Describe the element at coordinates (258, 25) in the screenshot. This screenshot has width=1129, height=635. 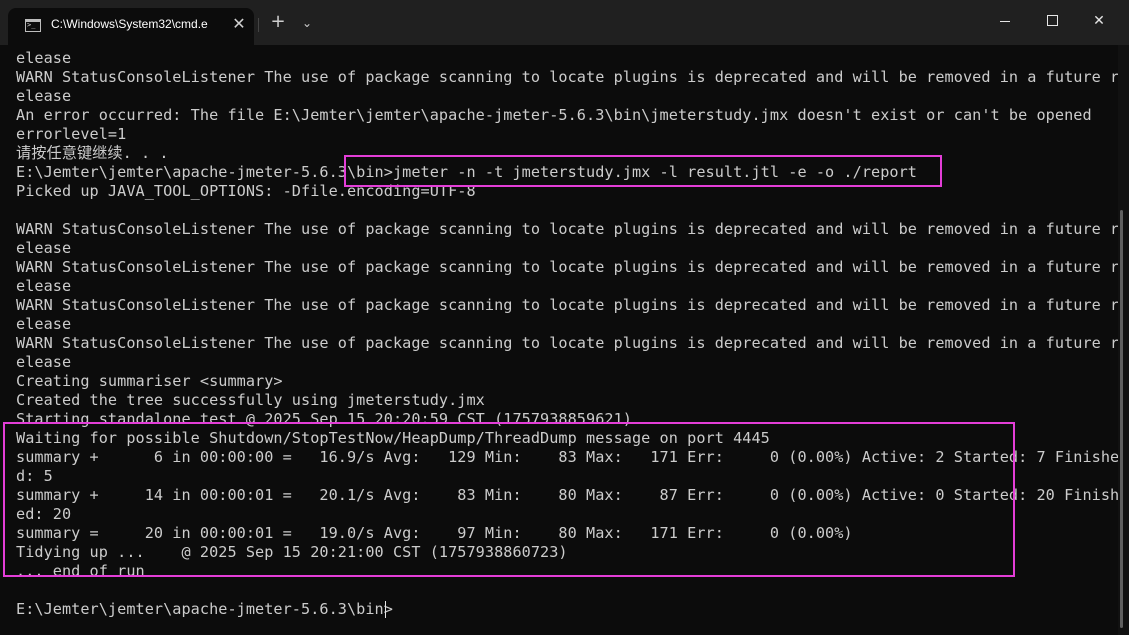
I see `tab-divider` at that location.